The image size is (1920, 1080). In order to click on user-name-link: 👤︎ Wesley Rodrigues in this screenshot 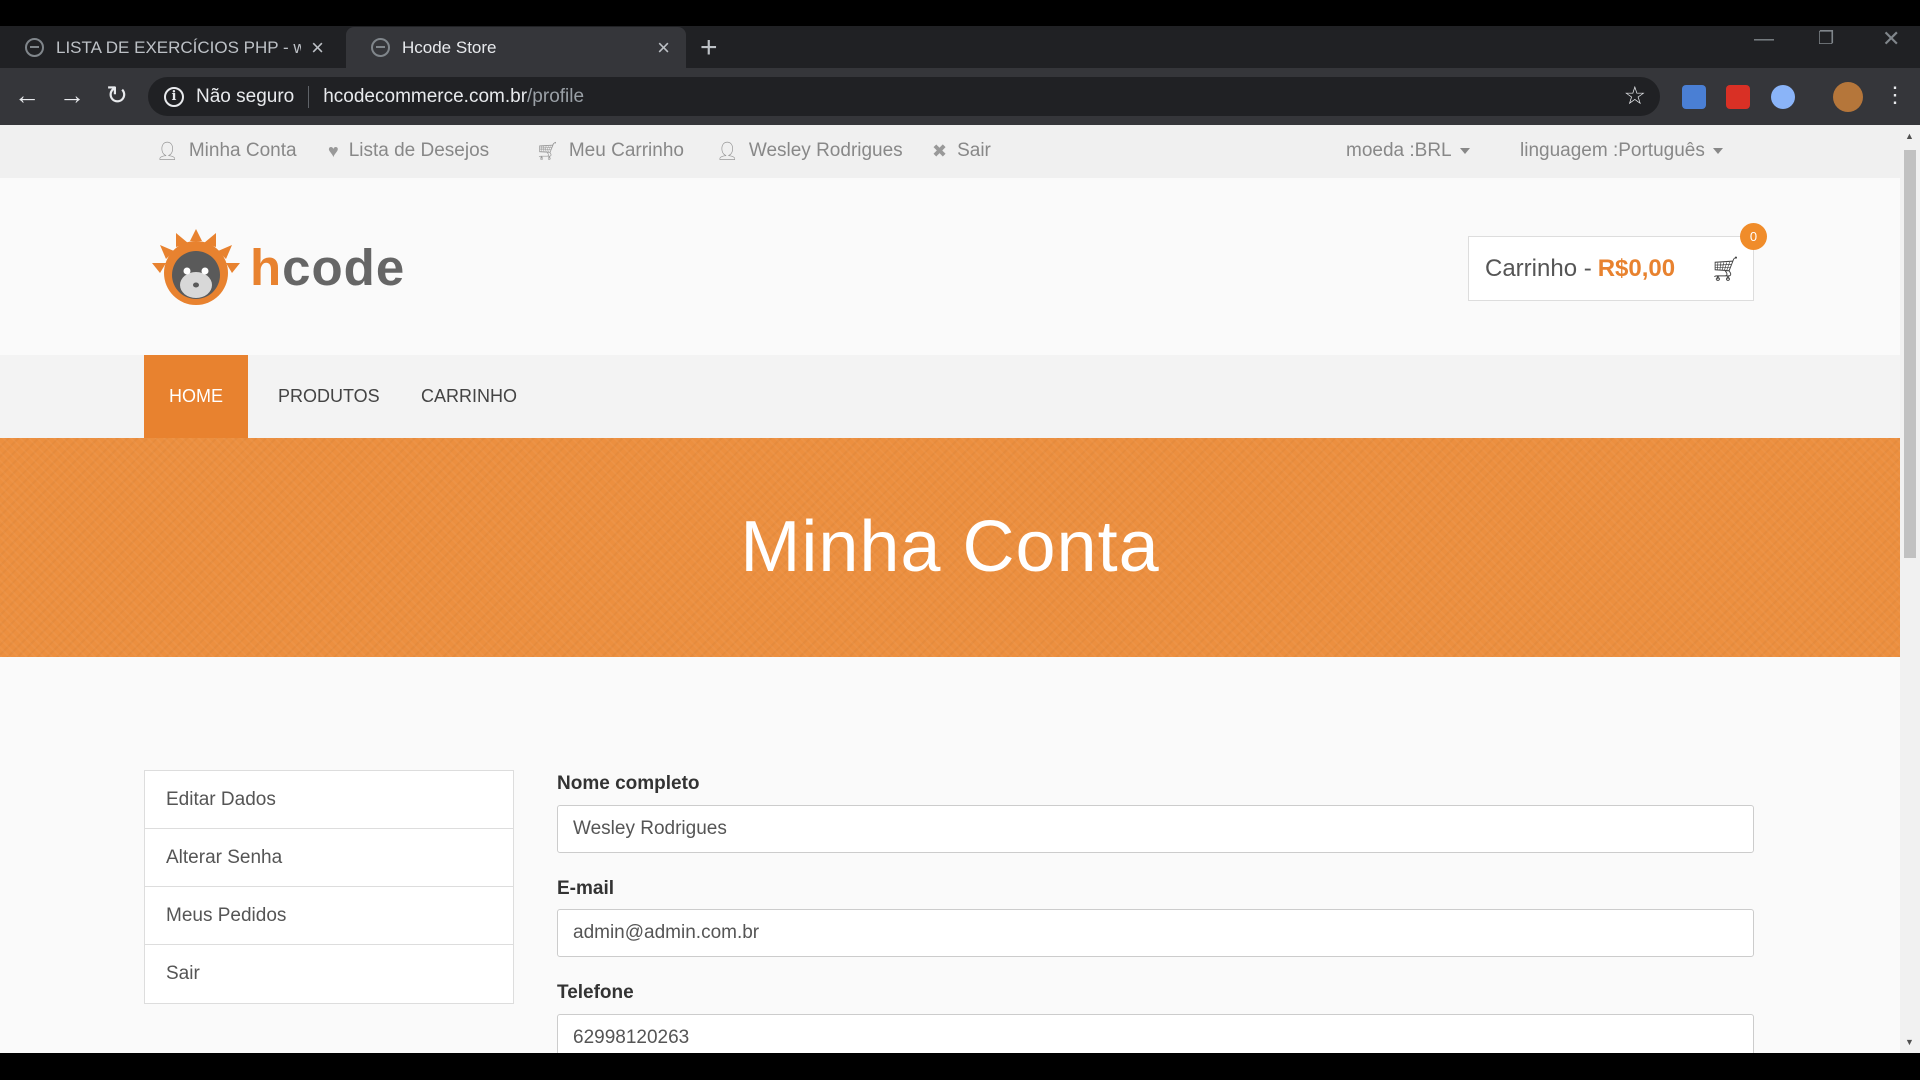, I will do `click(809, 151)`.